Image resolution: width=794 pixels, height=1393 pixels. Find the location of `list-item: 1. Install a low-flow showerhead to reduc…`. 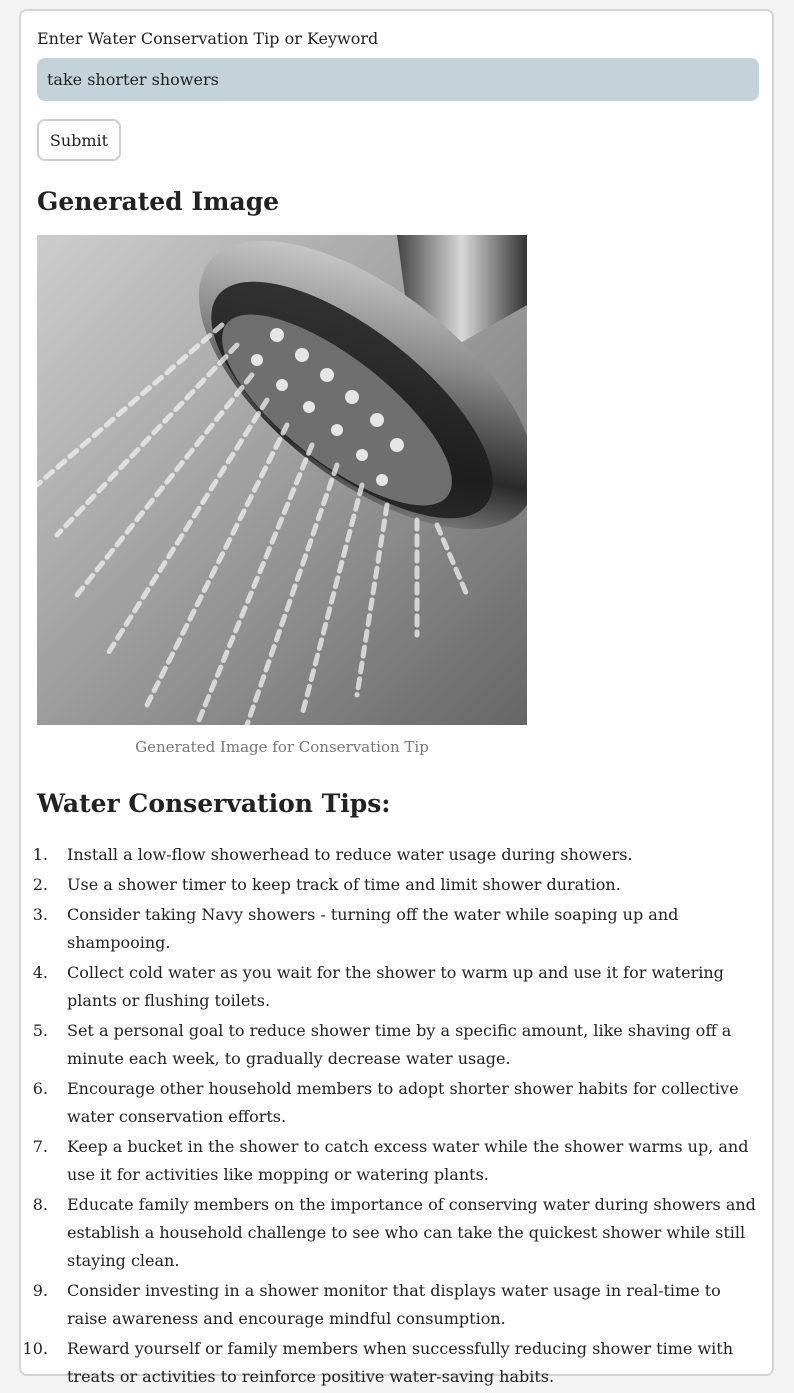

list-item: 1. Install a low-flow showerhead to reduc… is located at coordinates (332, 854).